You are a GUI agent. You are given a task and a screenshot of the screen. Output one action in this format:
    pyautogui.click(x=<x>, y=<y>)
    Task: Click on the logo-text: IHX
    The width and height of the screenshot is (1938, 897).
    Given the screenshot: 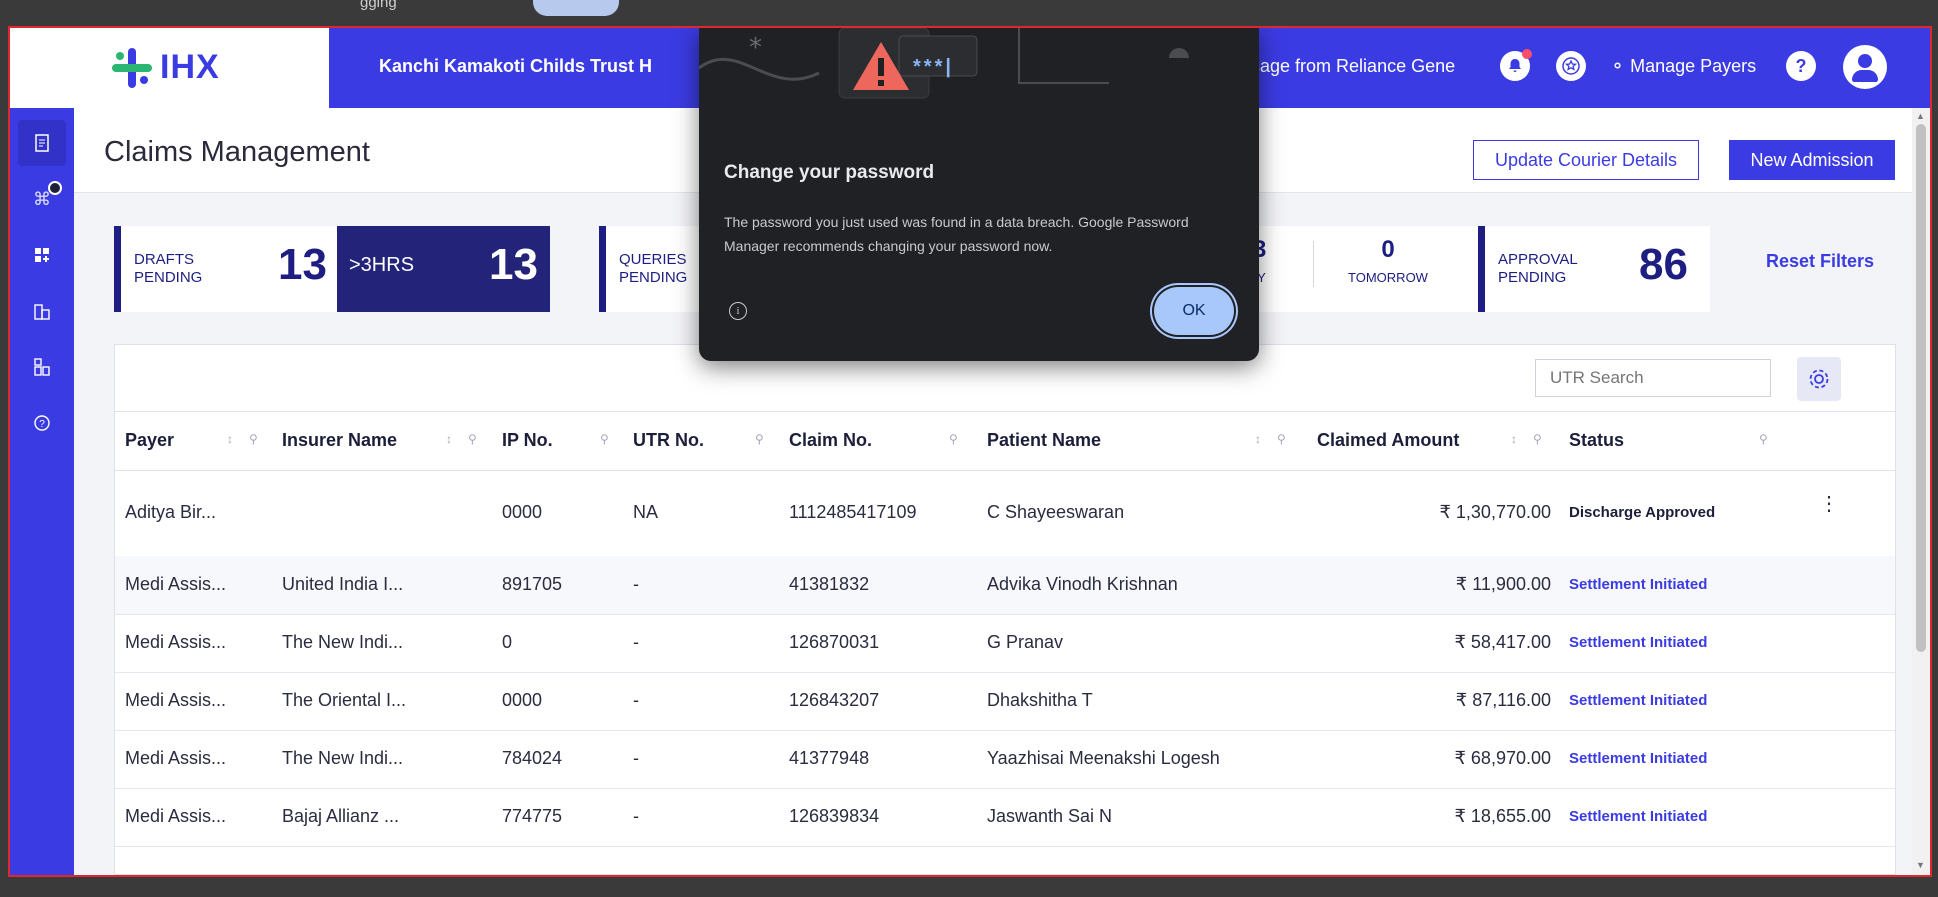 What is the action you would take?
    pyautogui.click(x=190, y=67)
    